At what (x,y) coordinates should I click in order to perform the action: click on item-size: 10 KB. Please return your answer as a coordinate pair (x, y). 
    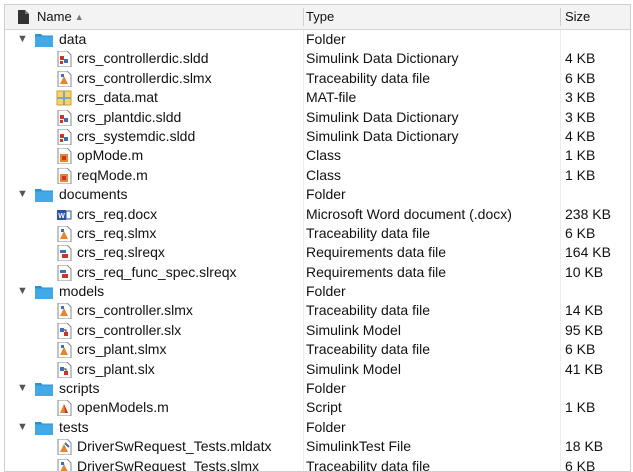
    Looking at the image, I should click on (584, 271).